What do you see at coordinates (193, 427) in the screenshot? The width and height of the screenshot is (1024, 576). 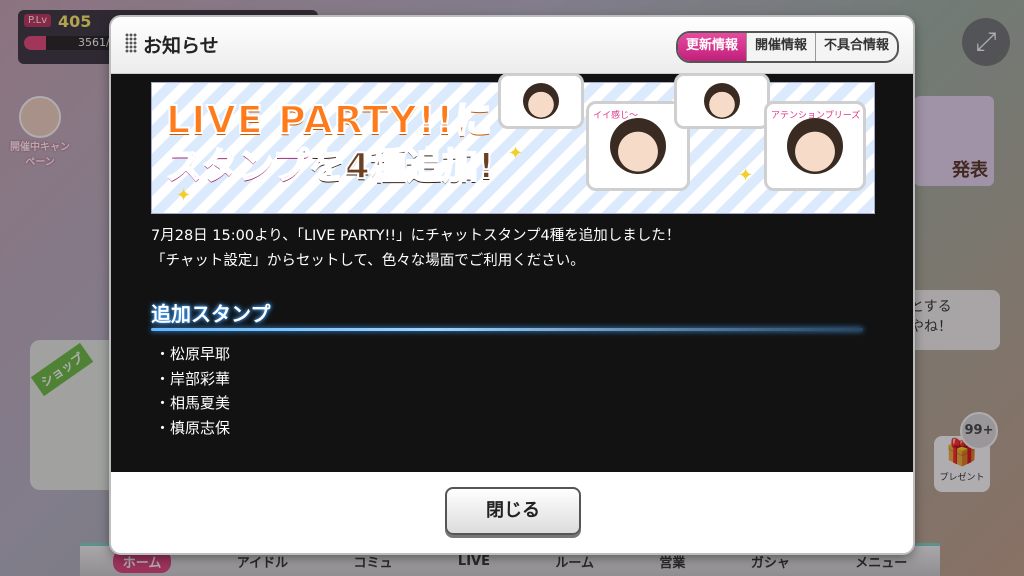 I see `list-item: ・槙原志保` at bounding box center [193, 427].